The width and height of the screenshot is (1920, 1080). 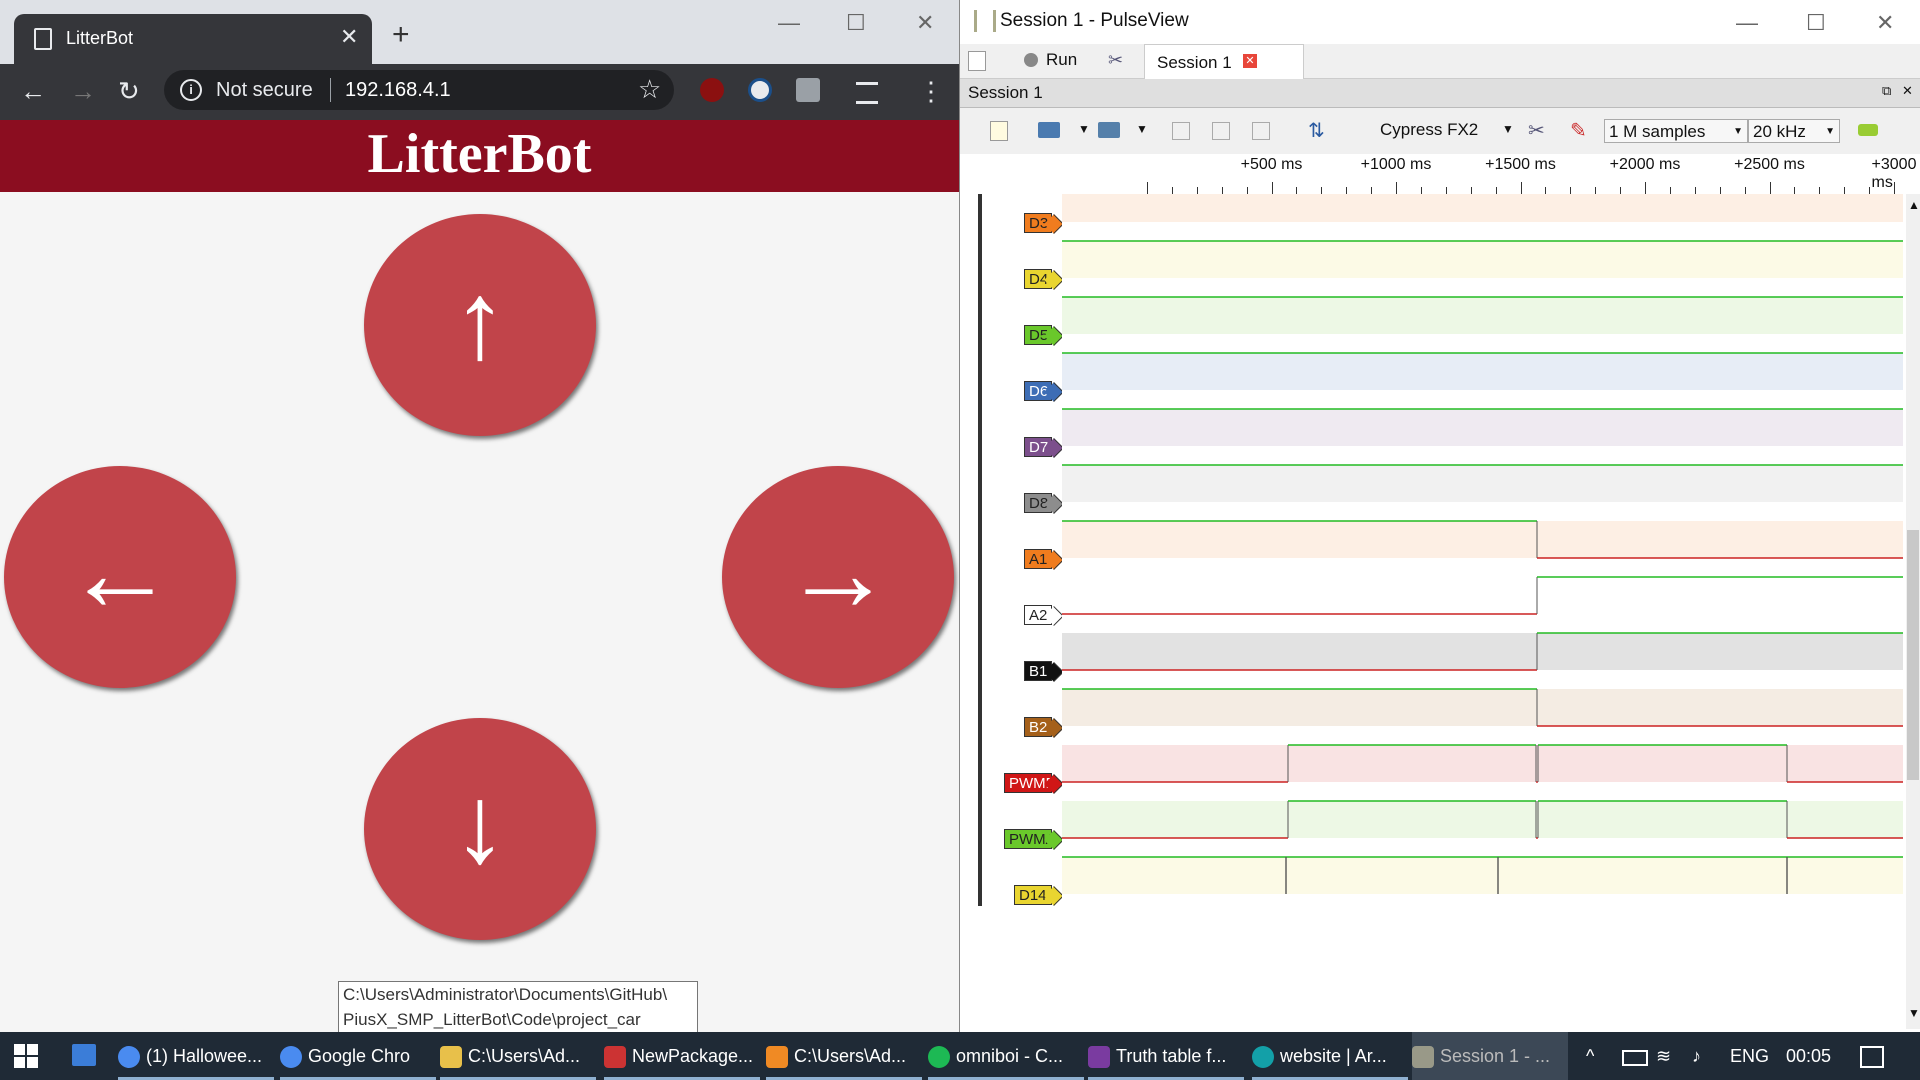 What do you see at coordinates (985, 21) in the screenshot?
I see `pulseview-logo-icon` at bounding box center [985, 21].